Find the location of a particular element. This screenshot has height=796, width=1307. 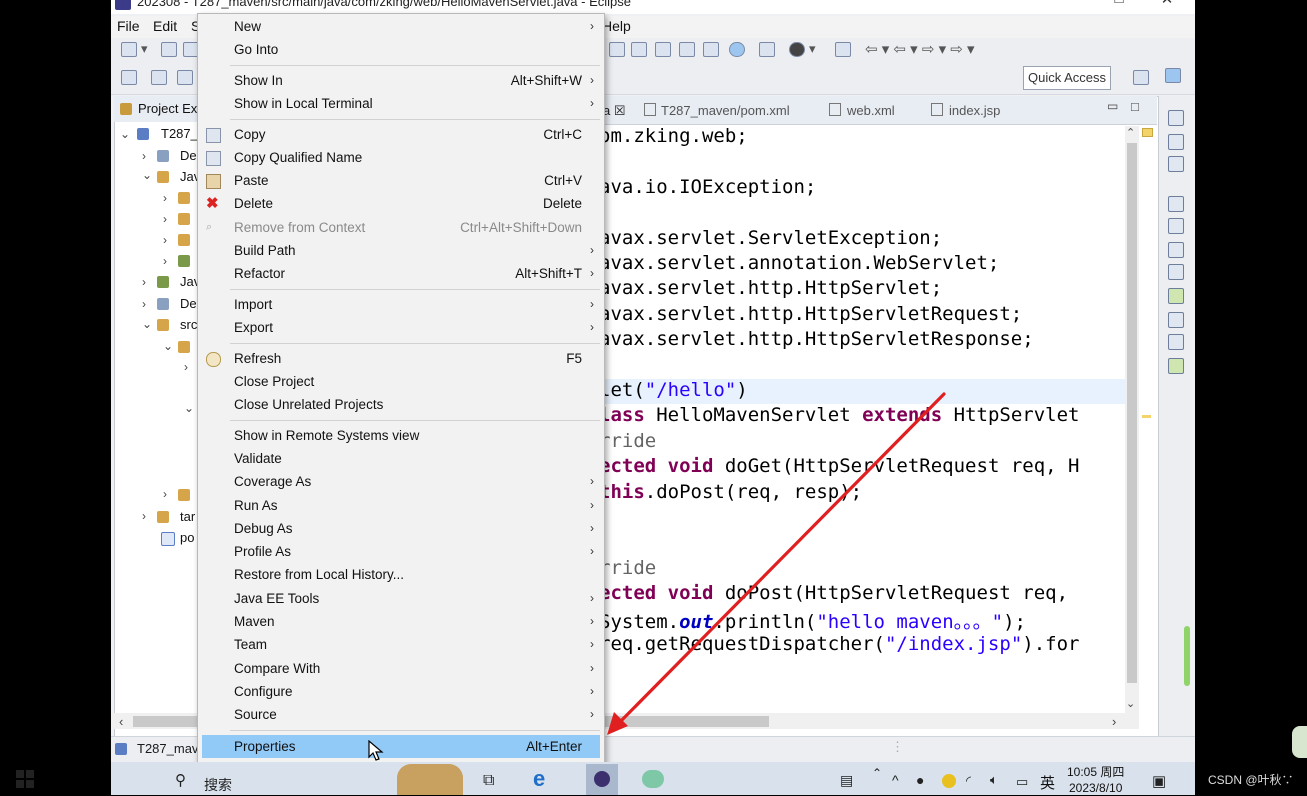

menu-item-refresh: Refresh F5 is located at coordinates (401, 358).